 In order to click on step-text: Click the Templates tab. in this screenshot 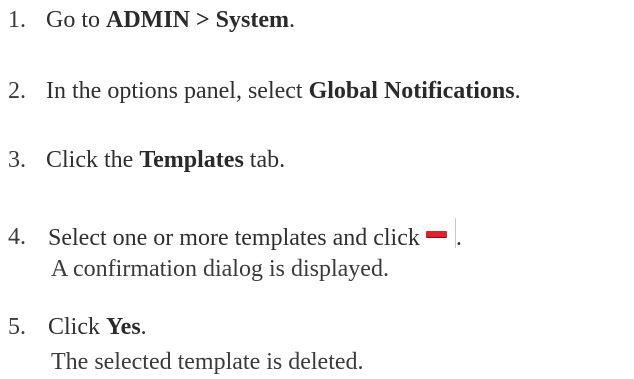, I will do `click(166, 160)`.